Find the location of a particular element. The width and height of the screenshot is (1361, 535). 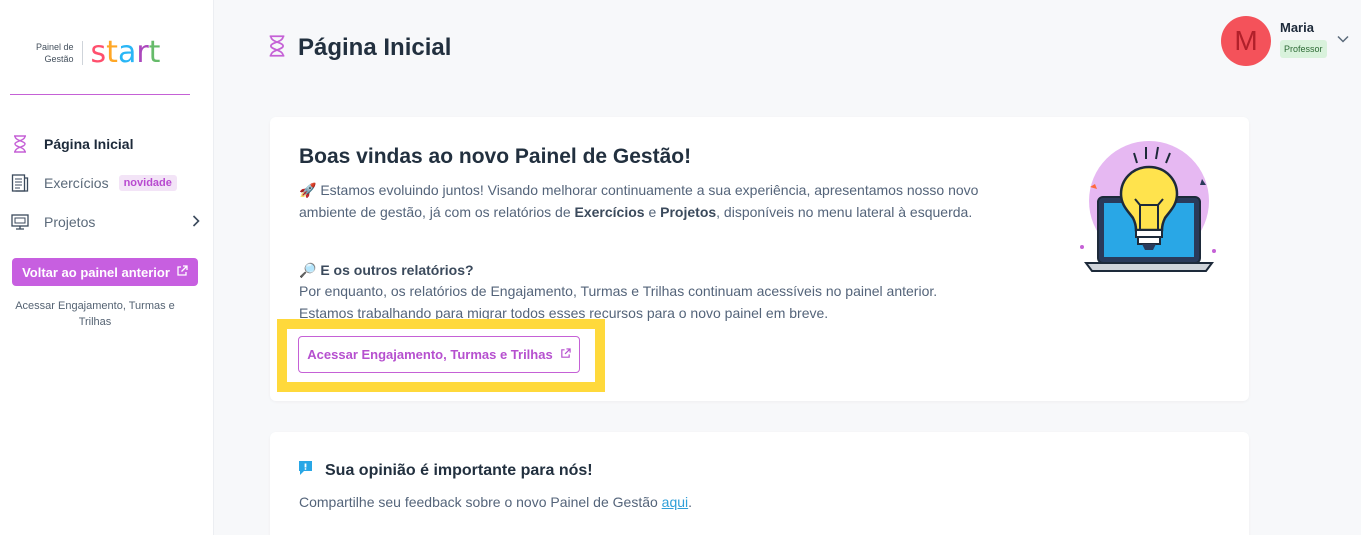

chevron-down-icon is located at coordinates (1343, 39).